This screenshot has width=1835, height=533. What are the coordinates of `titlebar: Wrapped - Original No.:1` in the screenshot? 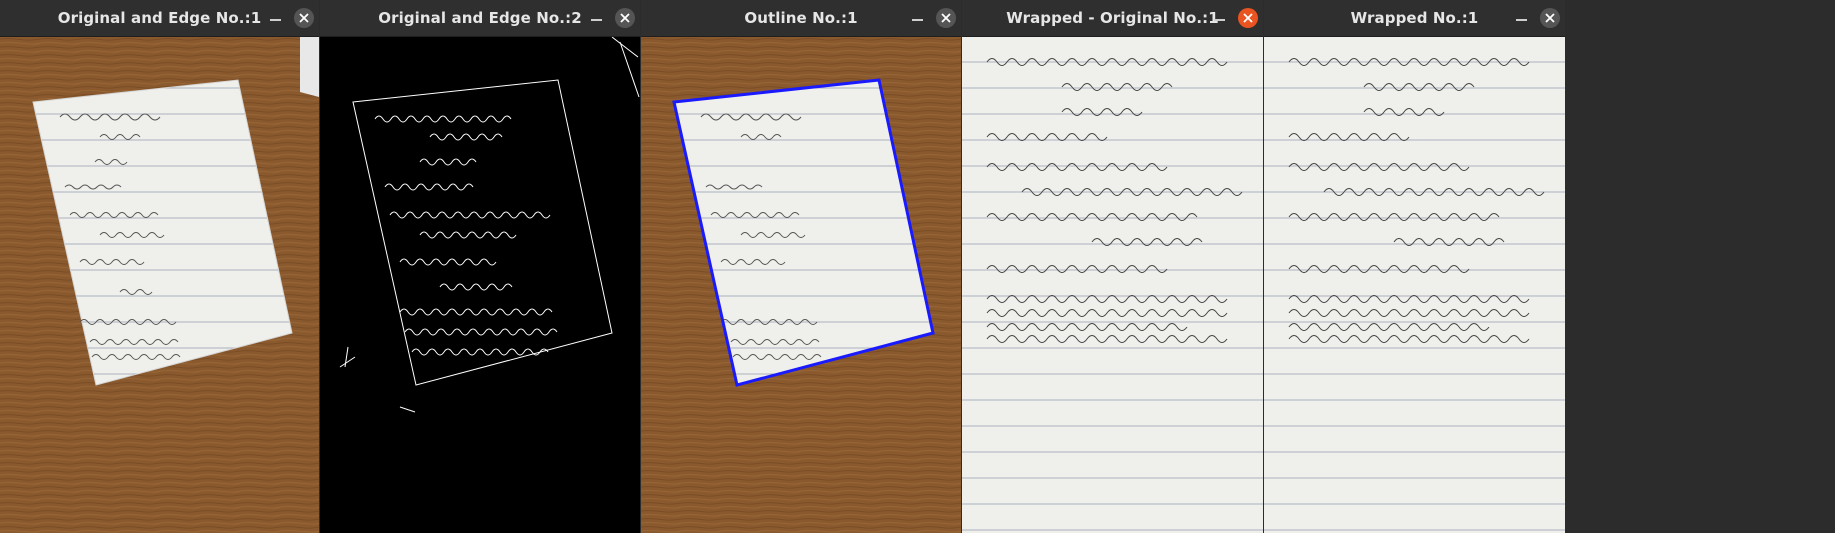 It's located at (1112, 18).